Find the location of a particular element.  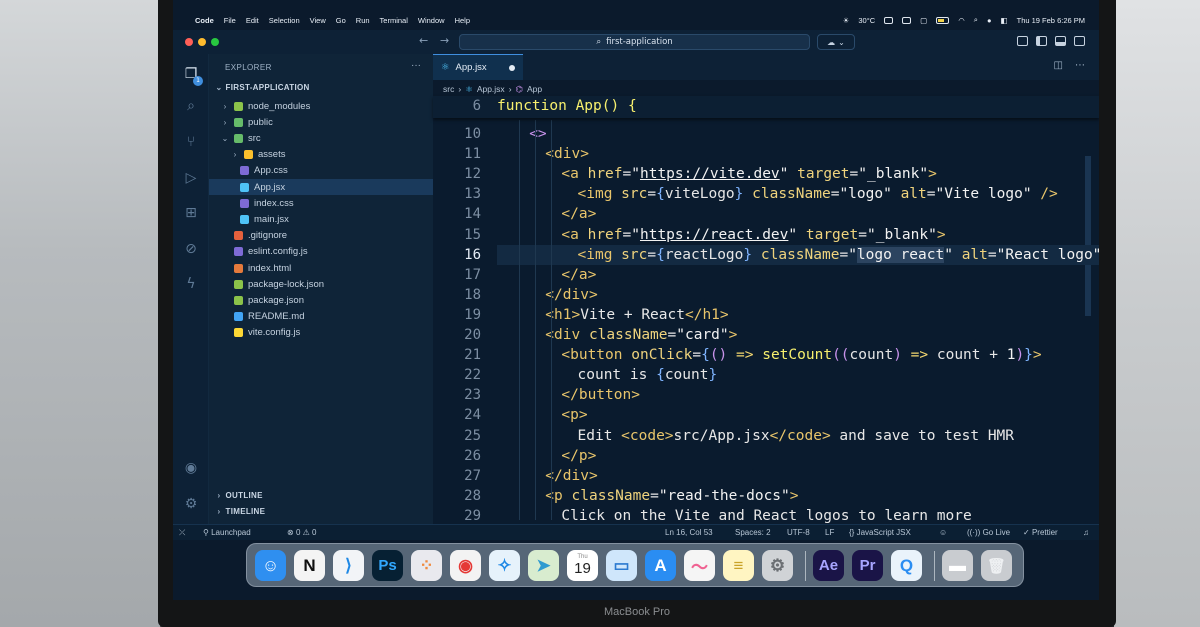

close-window-icon is located at coordinates (189, 42).